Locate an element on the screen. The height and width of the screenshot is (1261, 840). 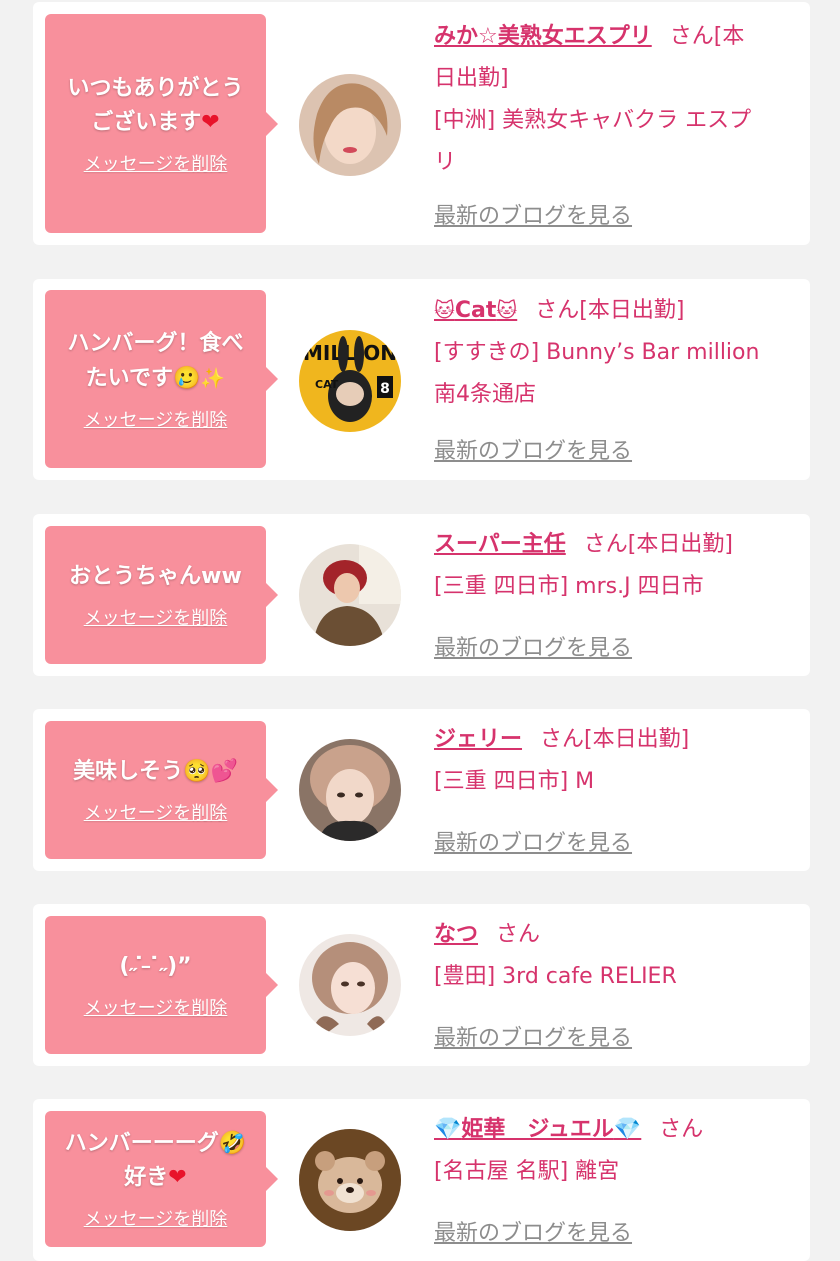
message-text: おとうちゃんww is located at coordinates (155, 576).